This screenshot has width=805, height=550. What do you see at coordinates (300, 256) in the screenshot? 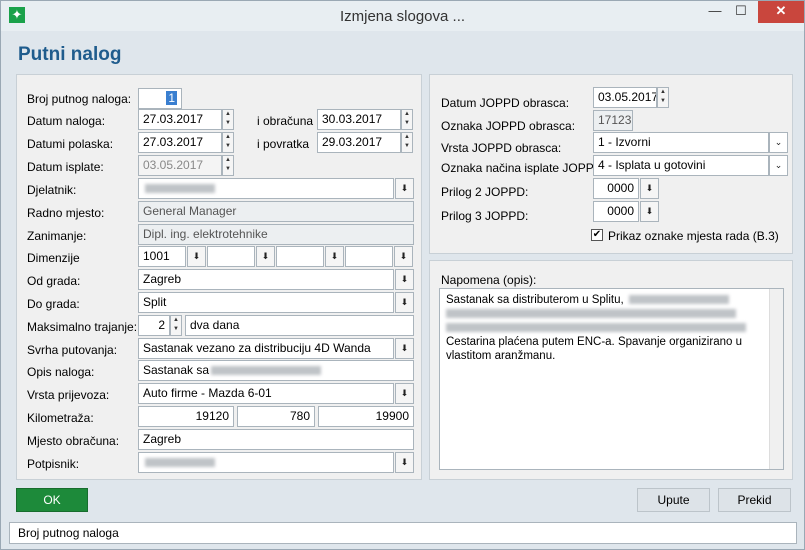
I see `dimenzija-3-input` at bounding box center [300, 256].